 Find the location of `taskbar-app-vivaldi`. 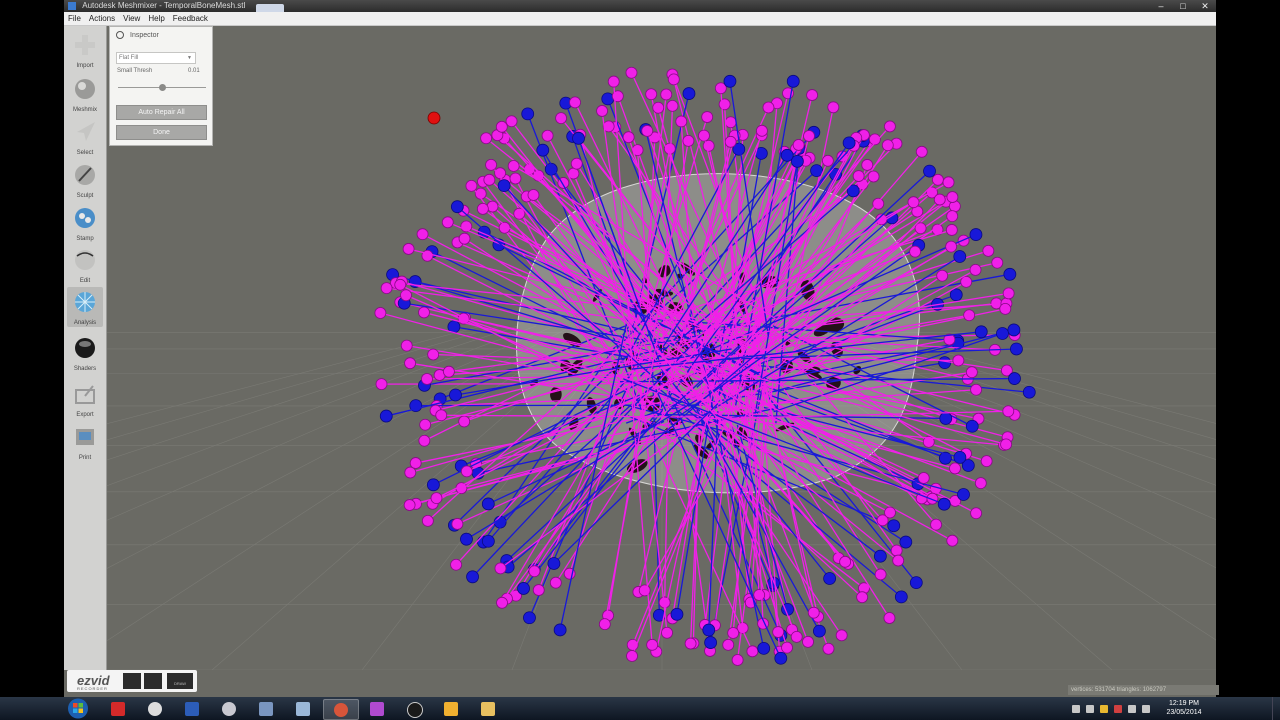

taskbar-app-vivaldi is located at coordinates (118, 708).